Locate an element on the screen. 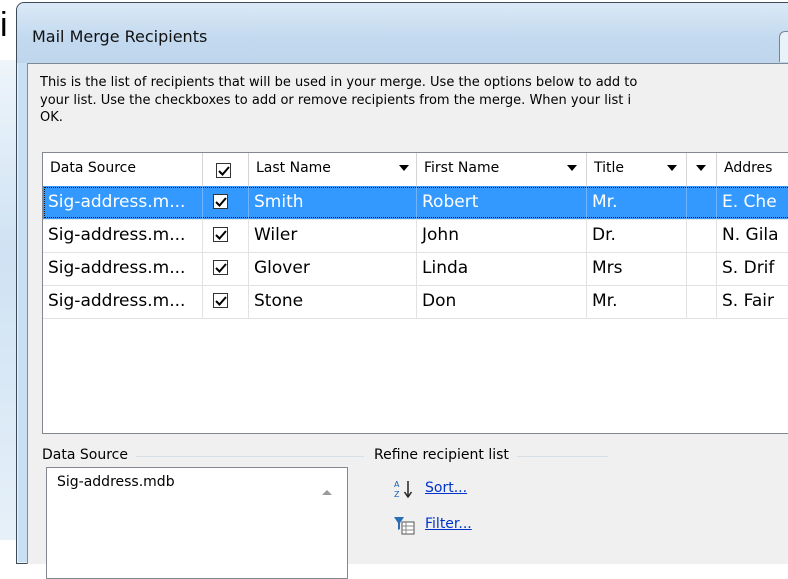 The height and width of the screenshot is (579, 788). sort-az-icon: A Z is located at coordinates (403, 489).